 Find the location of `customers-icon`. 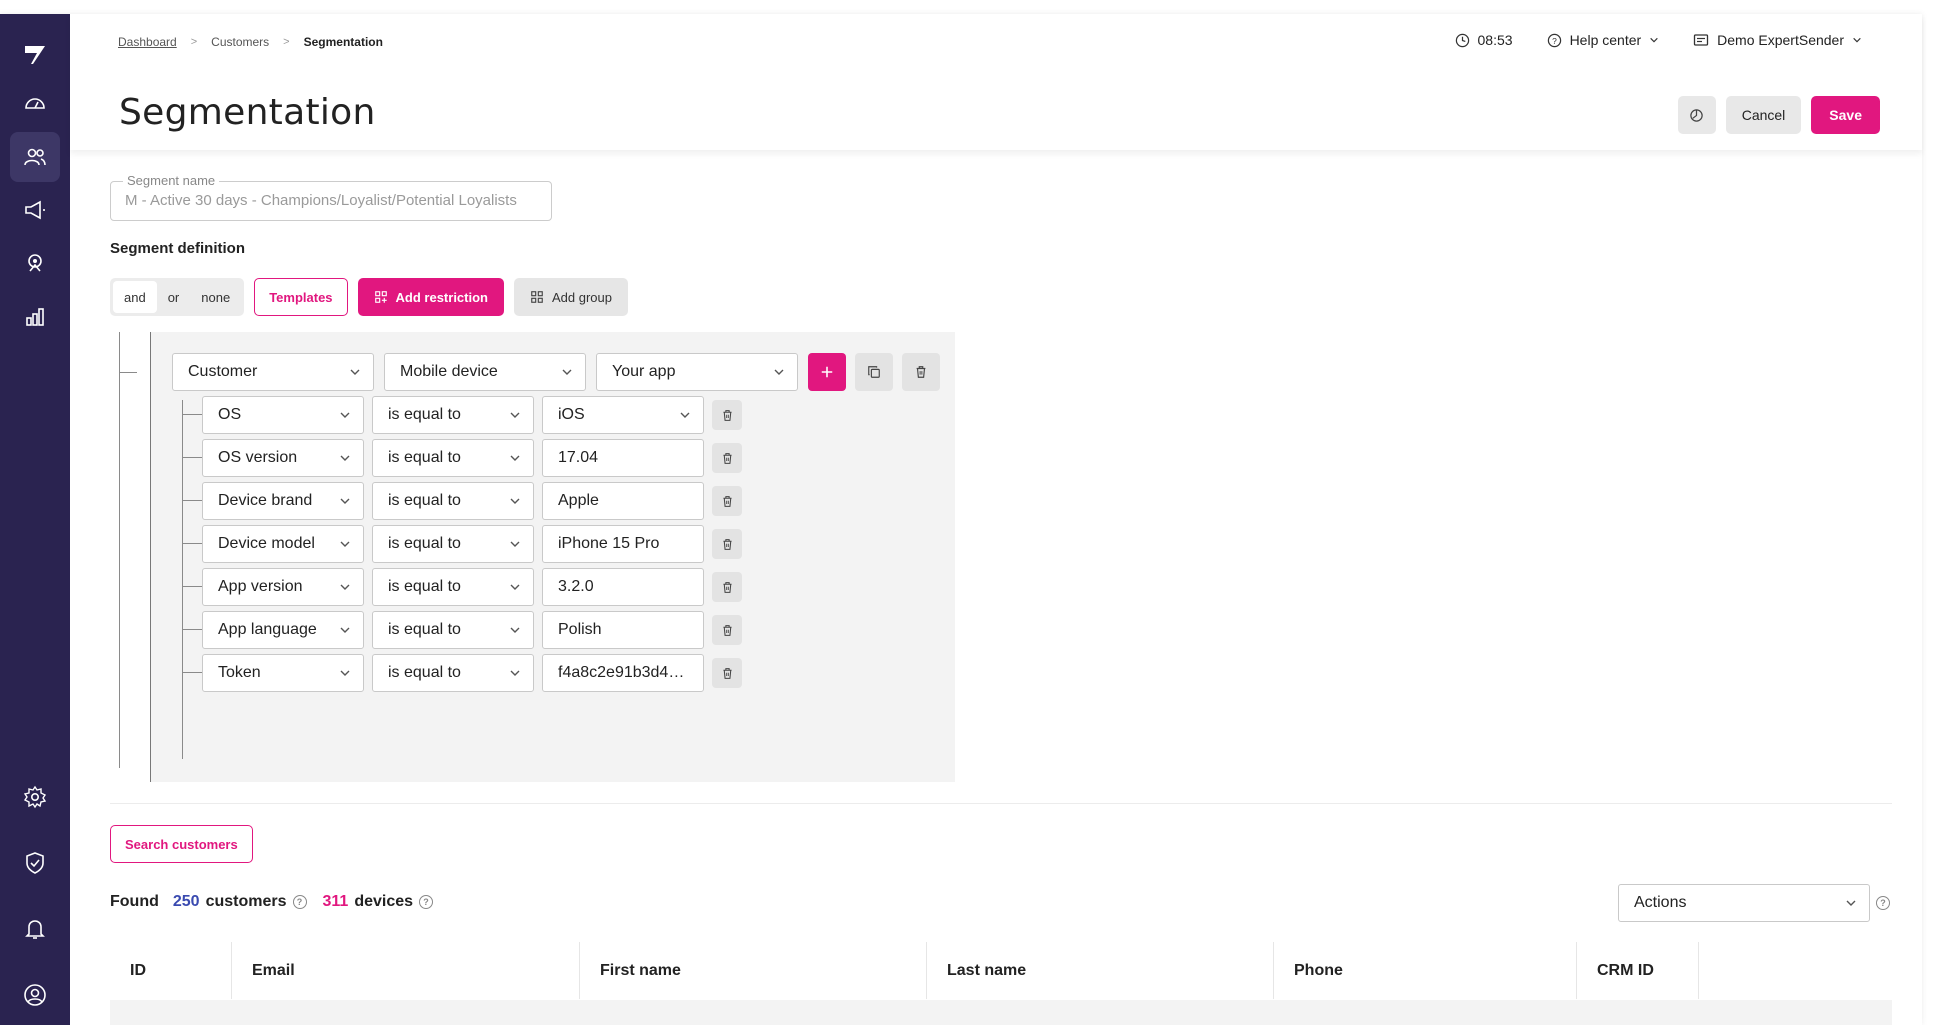

customers-icon is located at coordinates (35, 157).